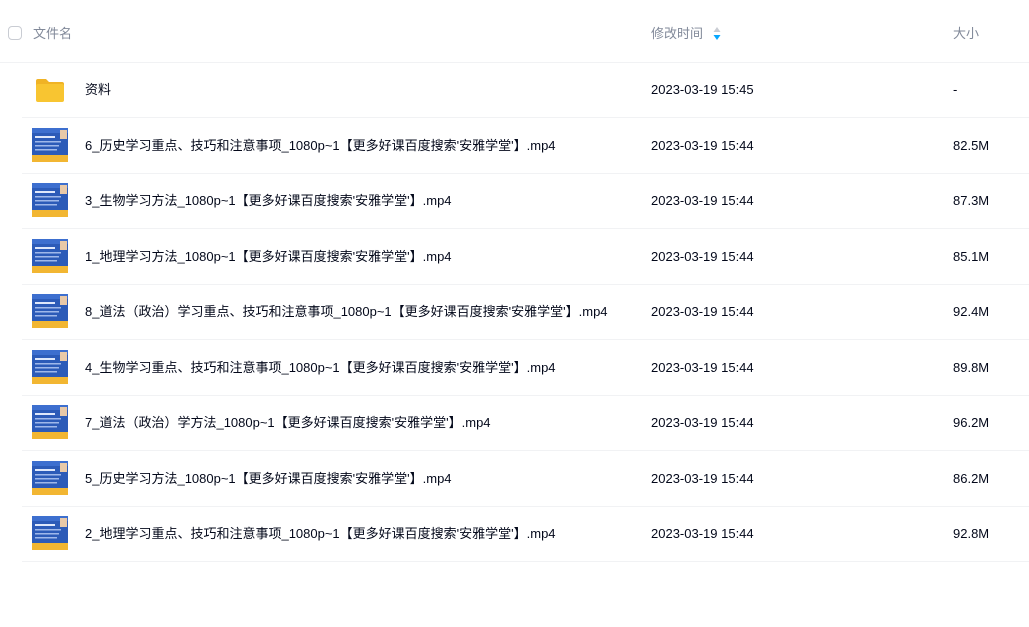  I want to click on file-modified-time: 2023-03-19 15:45, so click(702, 89).